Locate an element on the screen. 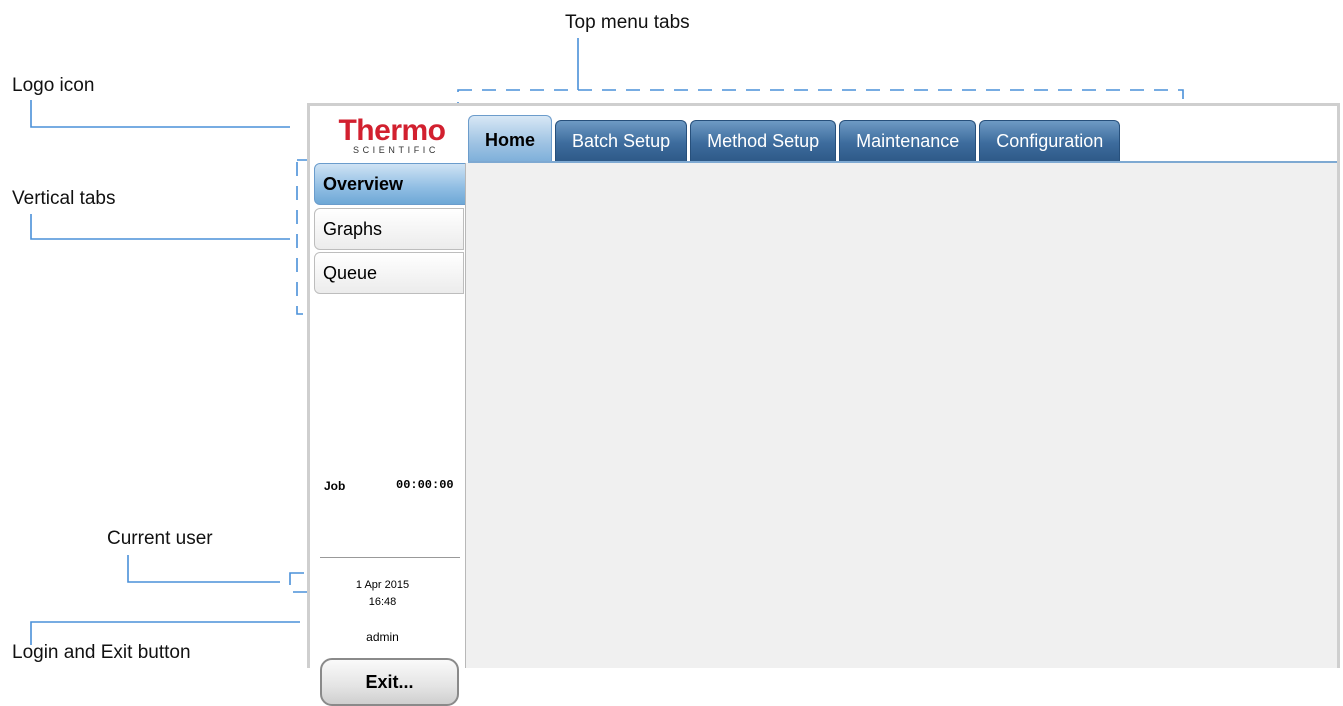 This screenshot has height=706, width=1343. current-date: 1 Apr 2015 is located at coordinates (382, 585).